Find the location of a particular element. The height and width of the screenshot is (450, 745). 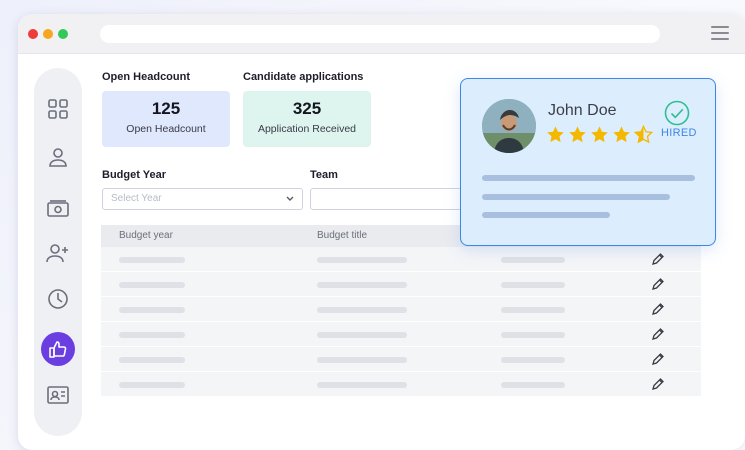

applications-value: 325 is located at coordinates (307, 108).